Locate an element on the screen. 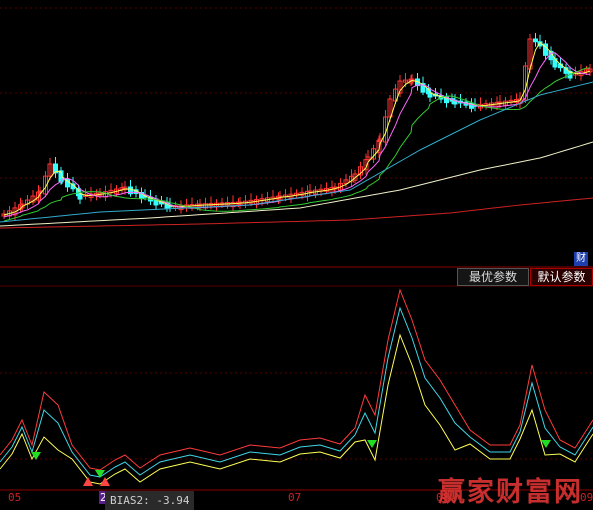 This screenshot has height=510, width=593. bias2-readout: BIAS2: -3.94 is located at coordinates (149, 500).